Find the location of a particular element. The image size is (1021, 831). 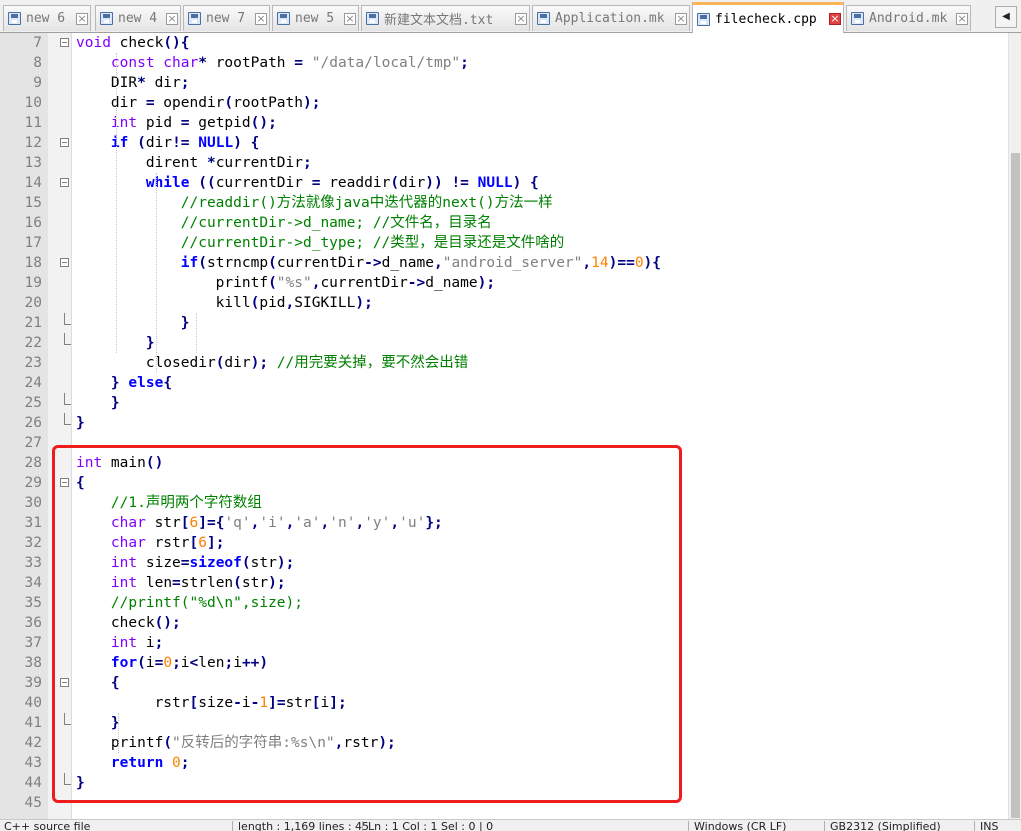

code-line: 15 //readdir()方法就像java中迭代器的next()方法一样 is located at coordinates (504, 203).